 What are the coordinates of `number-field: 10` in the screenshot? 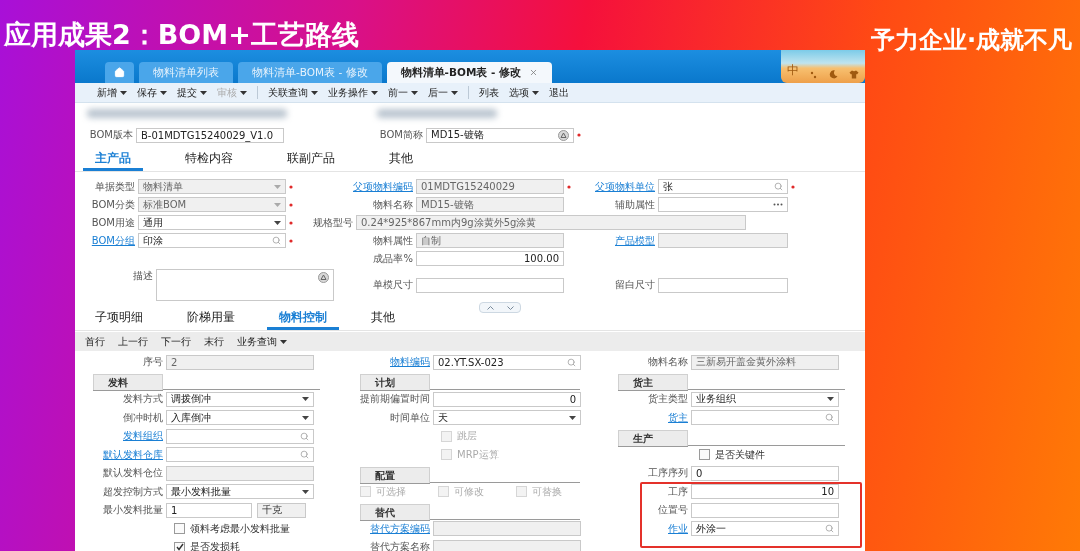 It's located at (765, 492).